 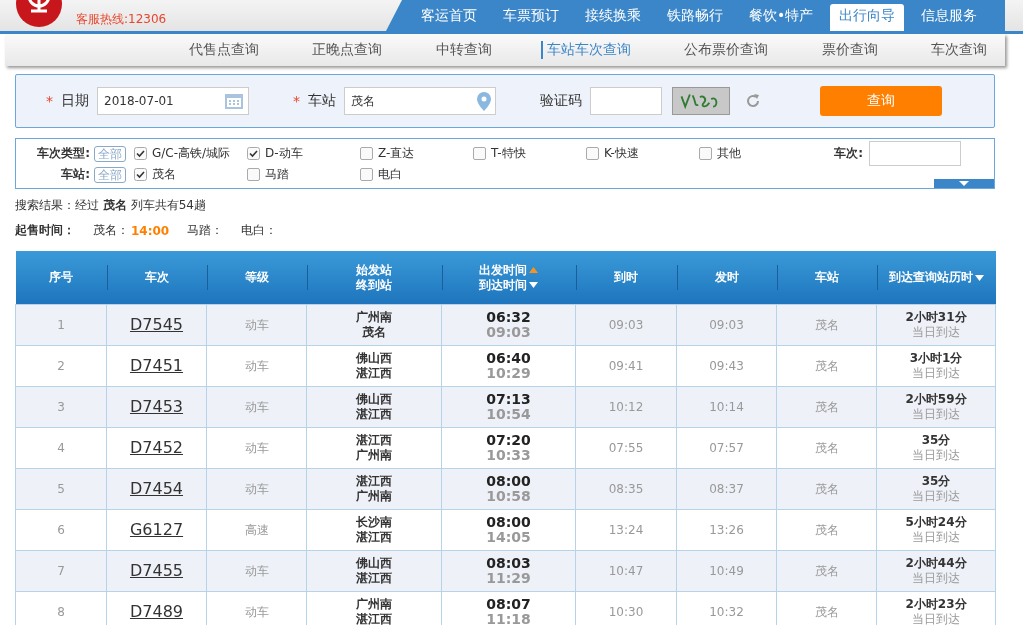 What do you see at coordinates (508, 153) in the screenshot?
I see `checkbox-label: T-特快` at bounding box center [508, 153].